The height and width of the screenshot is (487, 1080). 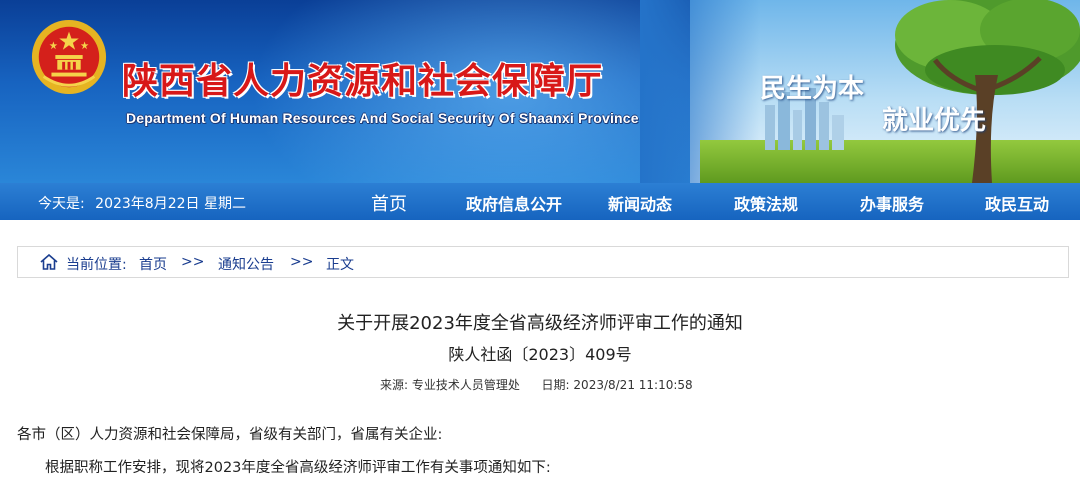 What do you see at coordinates (96, 265) in the screenshot?
I see `breadcrumb-label: 当前位置:` at bounding box center [96, 265].